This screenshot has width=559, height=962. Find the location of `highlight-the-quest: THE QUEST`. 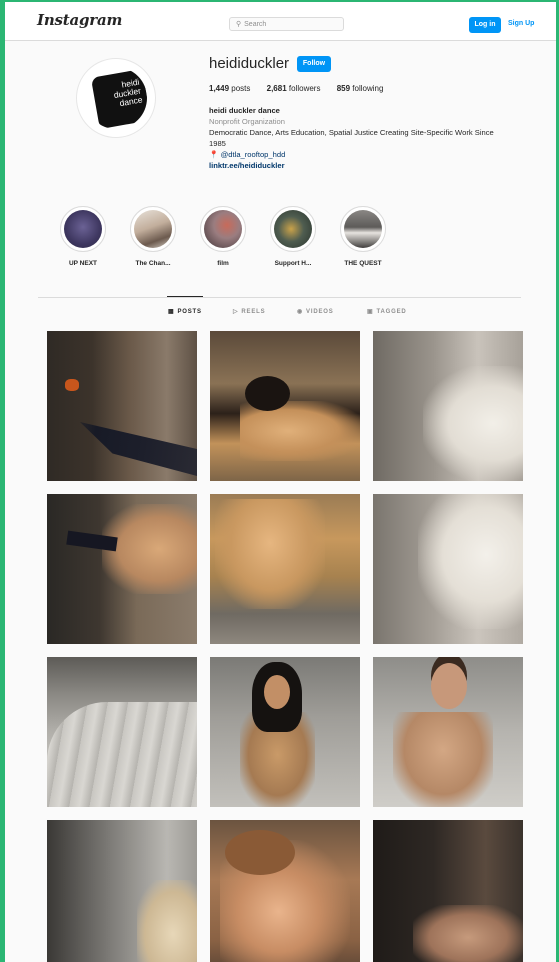

highlight-the-quest: THE QUEST is located at coordinates (363, 236).